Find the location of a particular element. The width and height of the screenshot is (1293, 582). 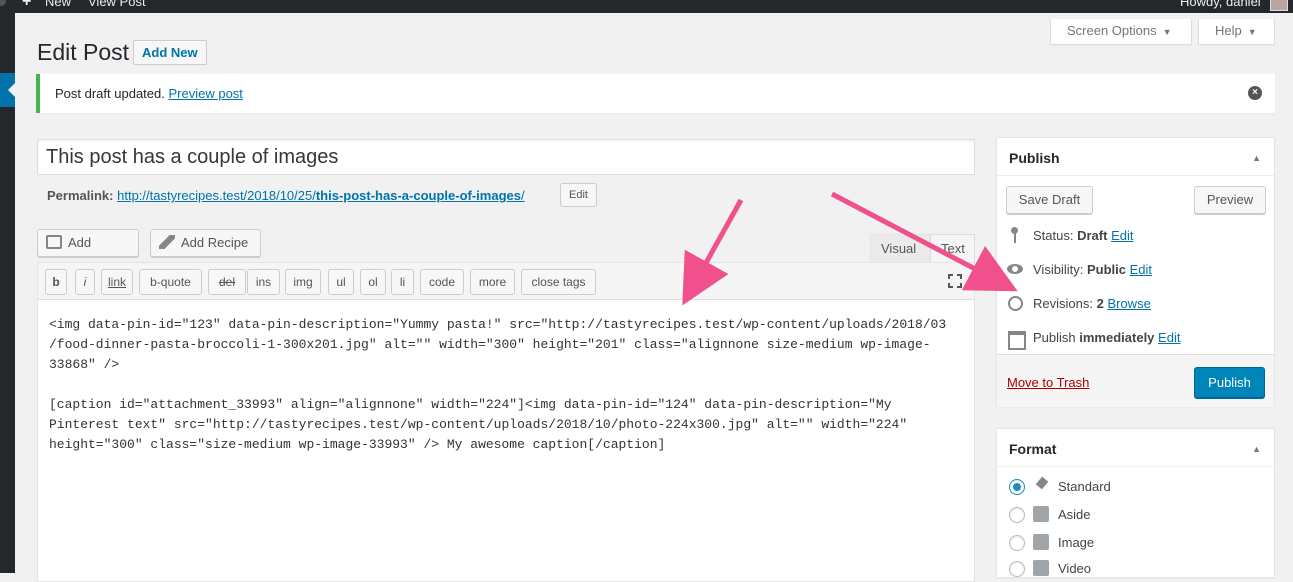

annotation-arrow-revisions is located at coordinates (924, 241).